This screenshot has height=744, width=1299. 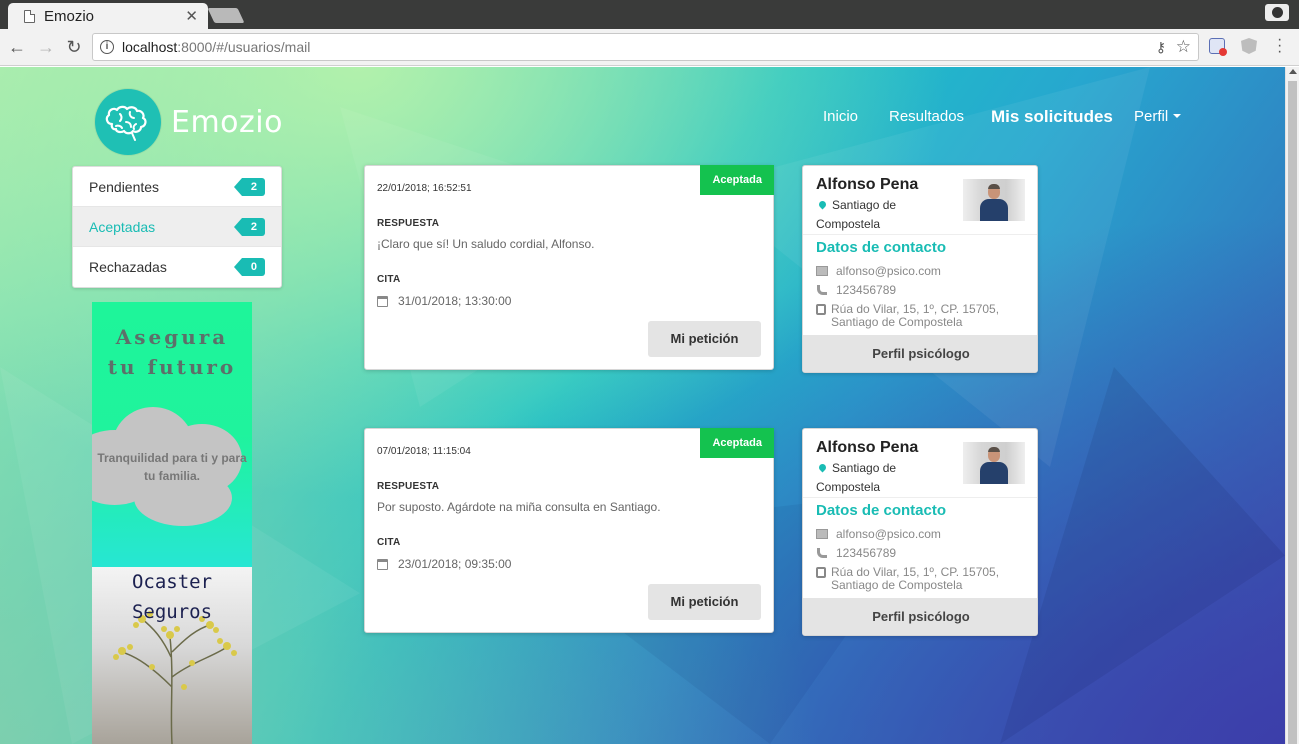 What do you see at coordinates (926, 116) in the screenshot?
I see `nav-resultados: Resultados` at bounding box center [926, 116].